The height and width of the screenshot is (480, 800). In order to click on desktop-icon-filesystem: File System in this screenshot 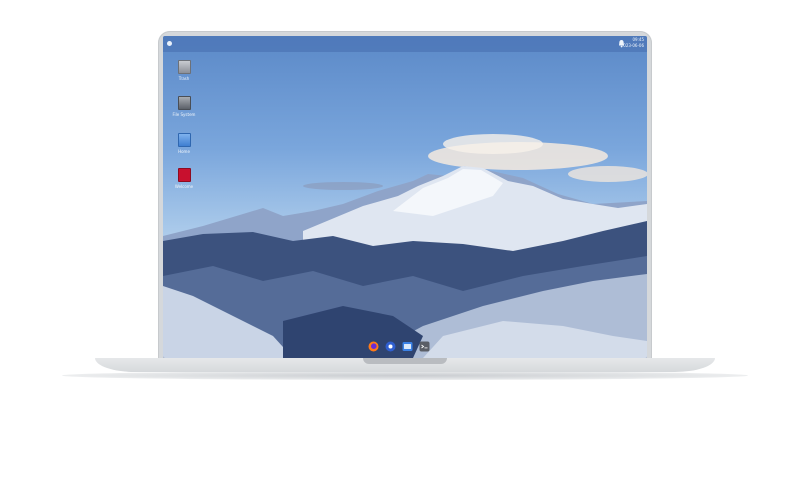, I will do `click(184, 106)`.